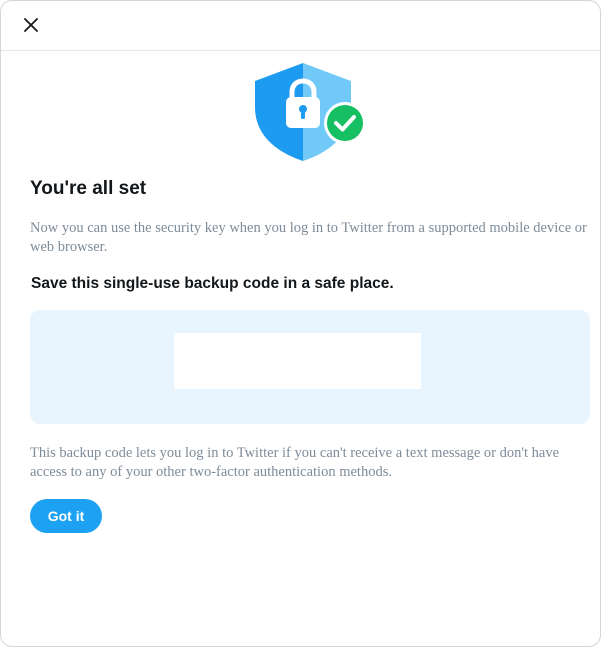  I want to click on backup-code-value, so click(297, 361).